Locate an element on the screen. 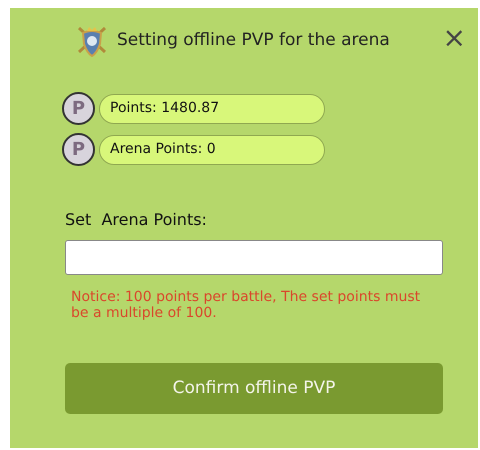  shield-icon is located at coordinates (92, 41).